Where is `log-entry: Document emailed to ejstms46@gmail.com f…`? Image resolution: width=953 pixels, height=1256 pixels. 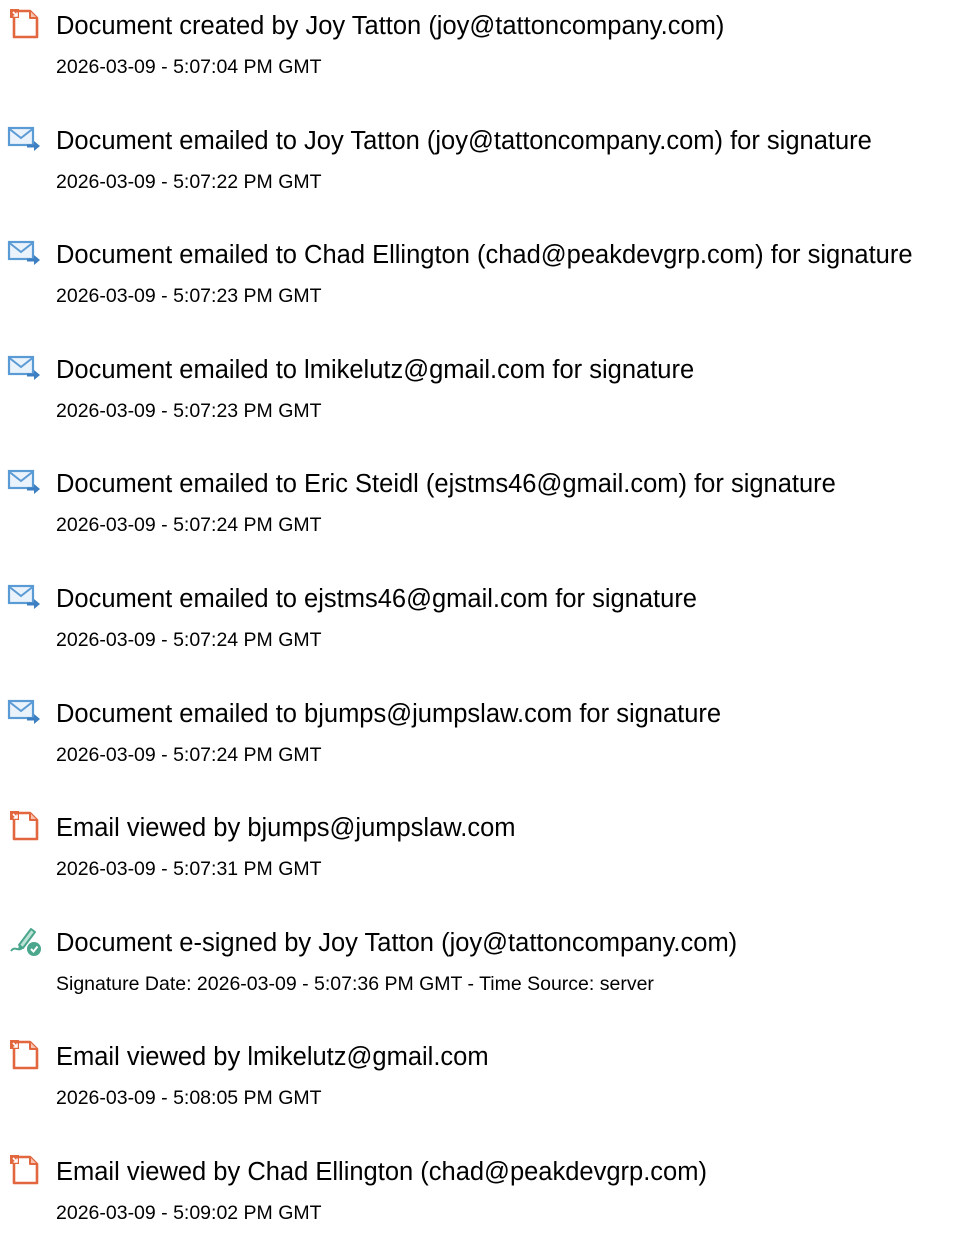
log-entry: Document emailed to ejstms46@gmail.com f… is located at coordinates (476, 628).